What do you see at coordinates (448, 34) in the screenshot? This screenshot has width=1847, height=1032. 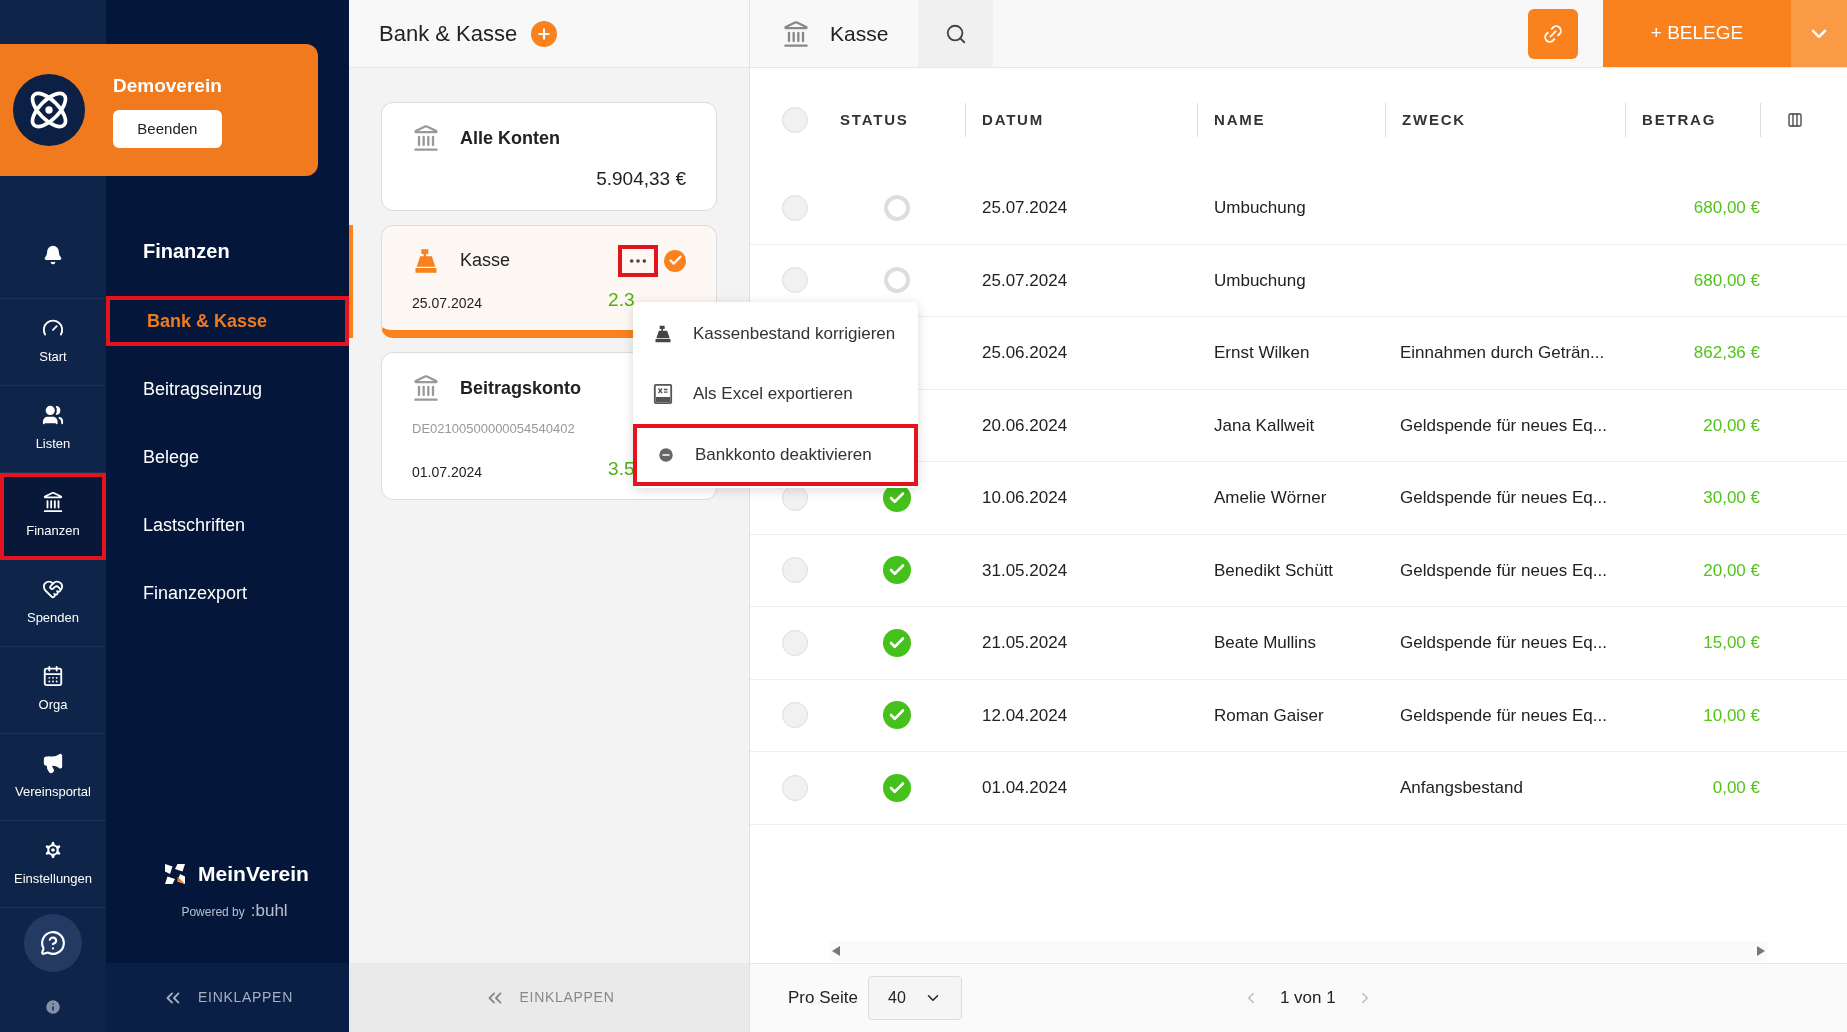 I see `panel-title: Bank & Kasse` at bounding box center [448, 34].